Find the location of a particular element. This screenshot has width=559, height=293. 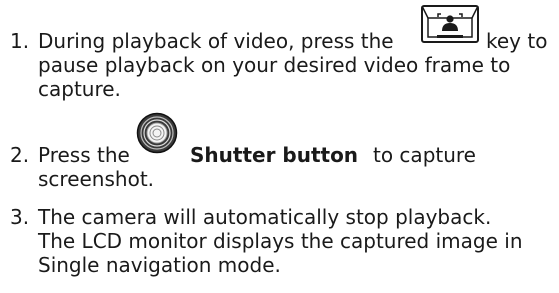

step-text-line: screenshot. is located at coordinates (96, 179).